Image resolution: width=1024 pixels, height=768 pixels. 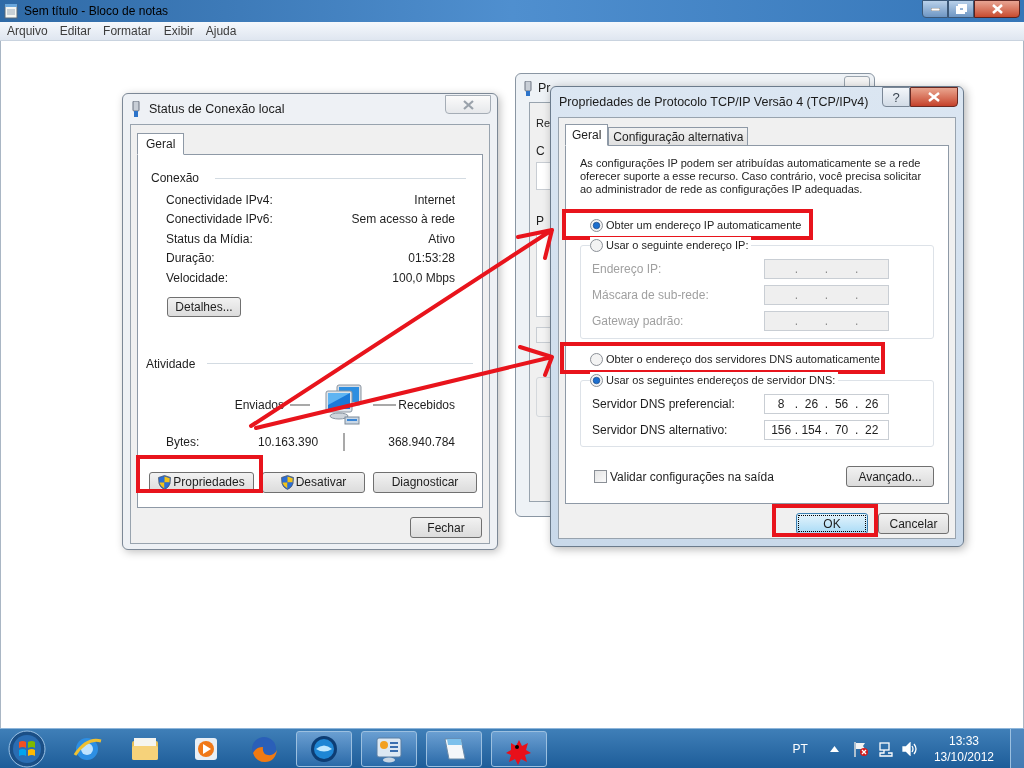 What do you see at coordinates (540, 221) in the screenshot?
I see `label: P` at bounding box center [540, 221].